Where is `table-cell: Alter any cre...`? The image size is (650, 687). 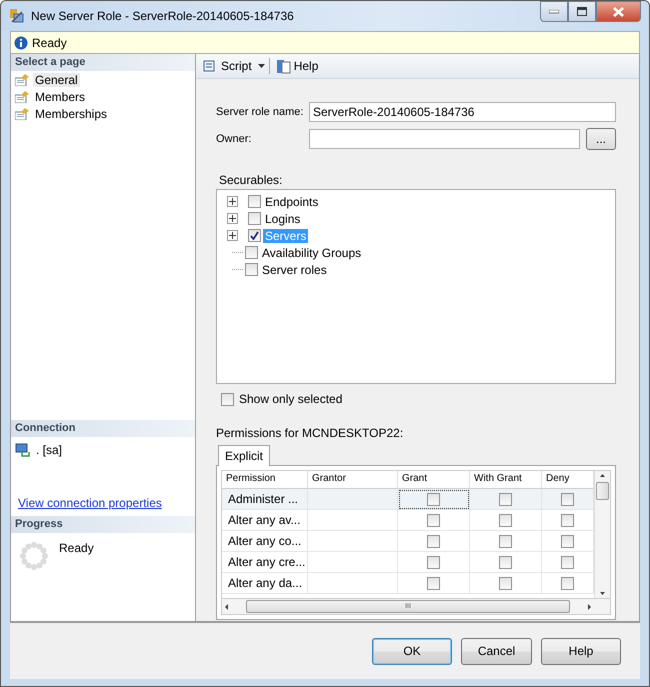
table-cell: Alter any cre... is located at coordinates (265, 562).